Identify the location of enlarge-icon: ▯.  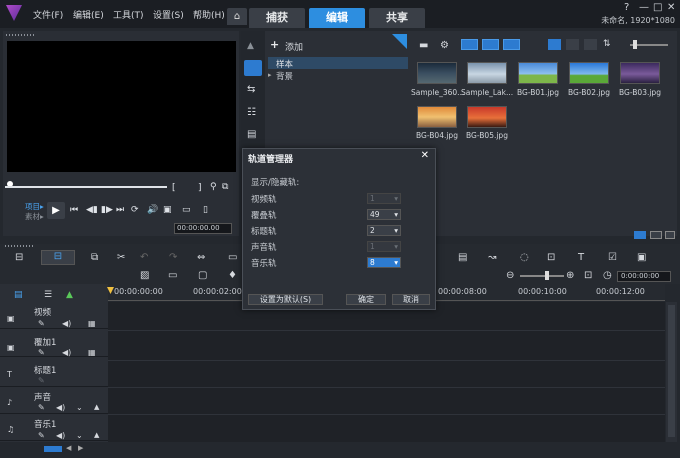
(205, 210).